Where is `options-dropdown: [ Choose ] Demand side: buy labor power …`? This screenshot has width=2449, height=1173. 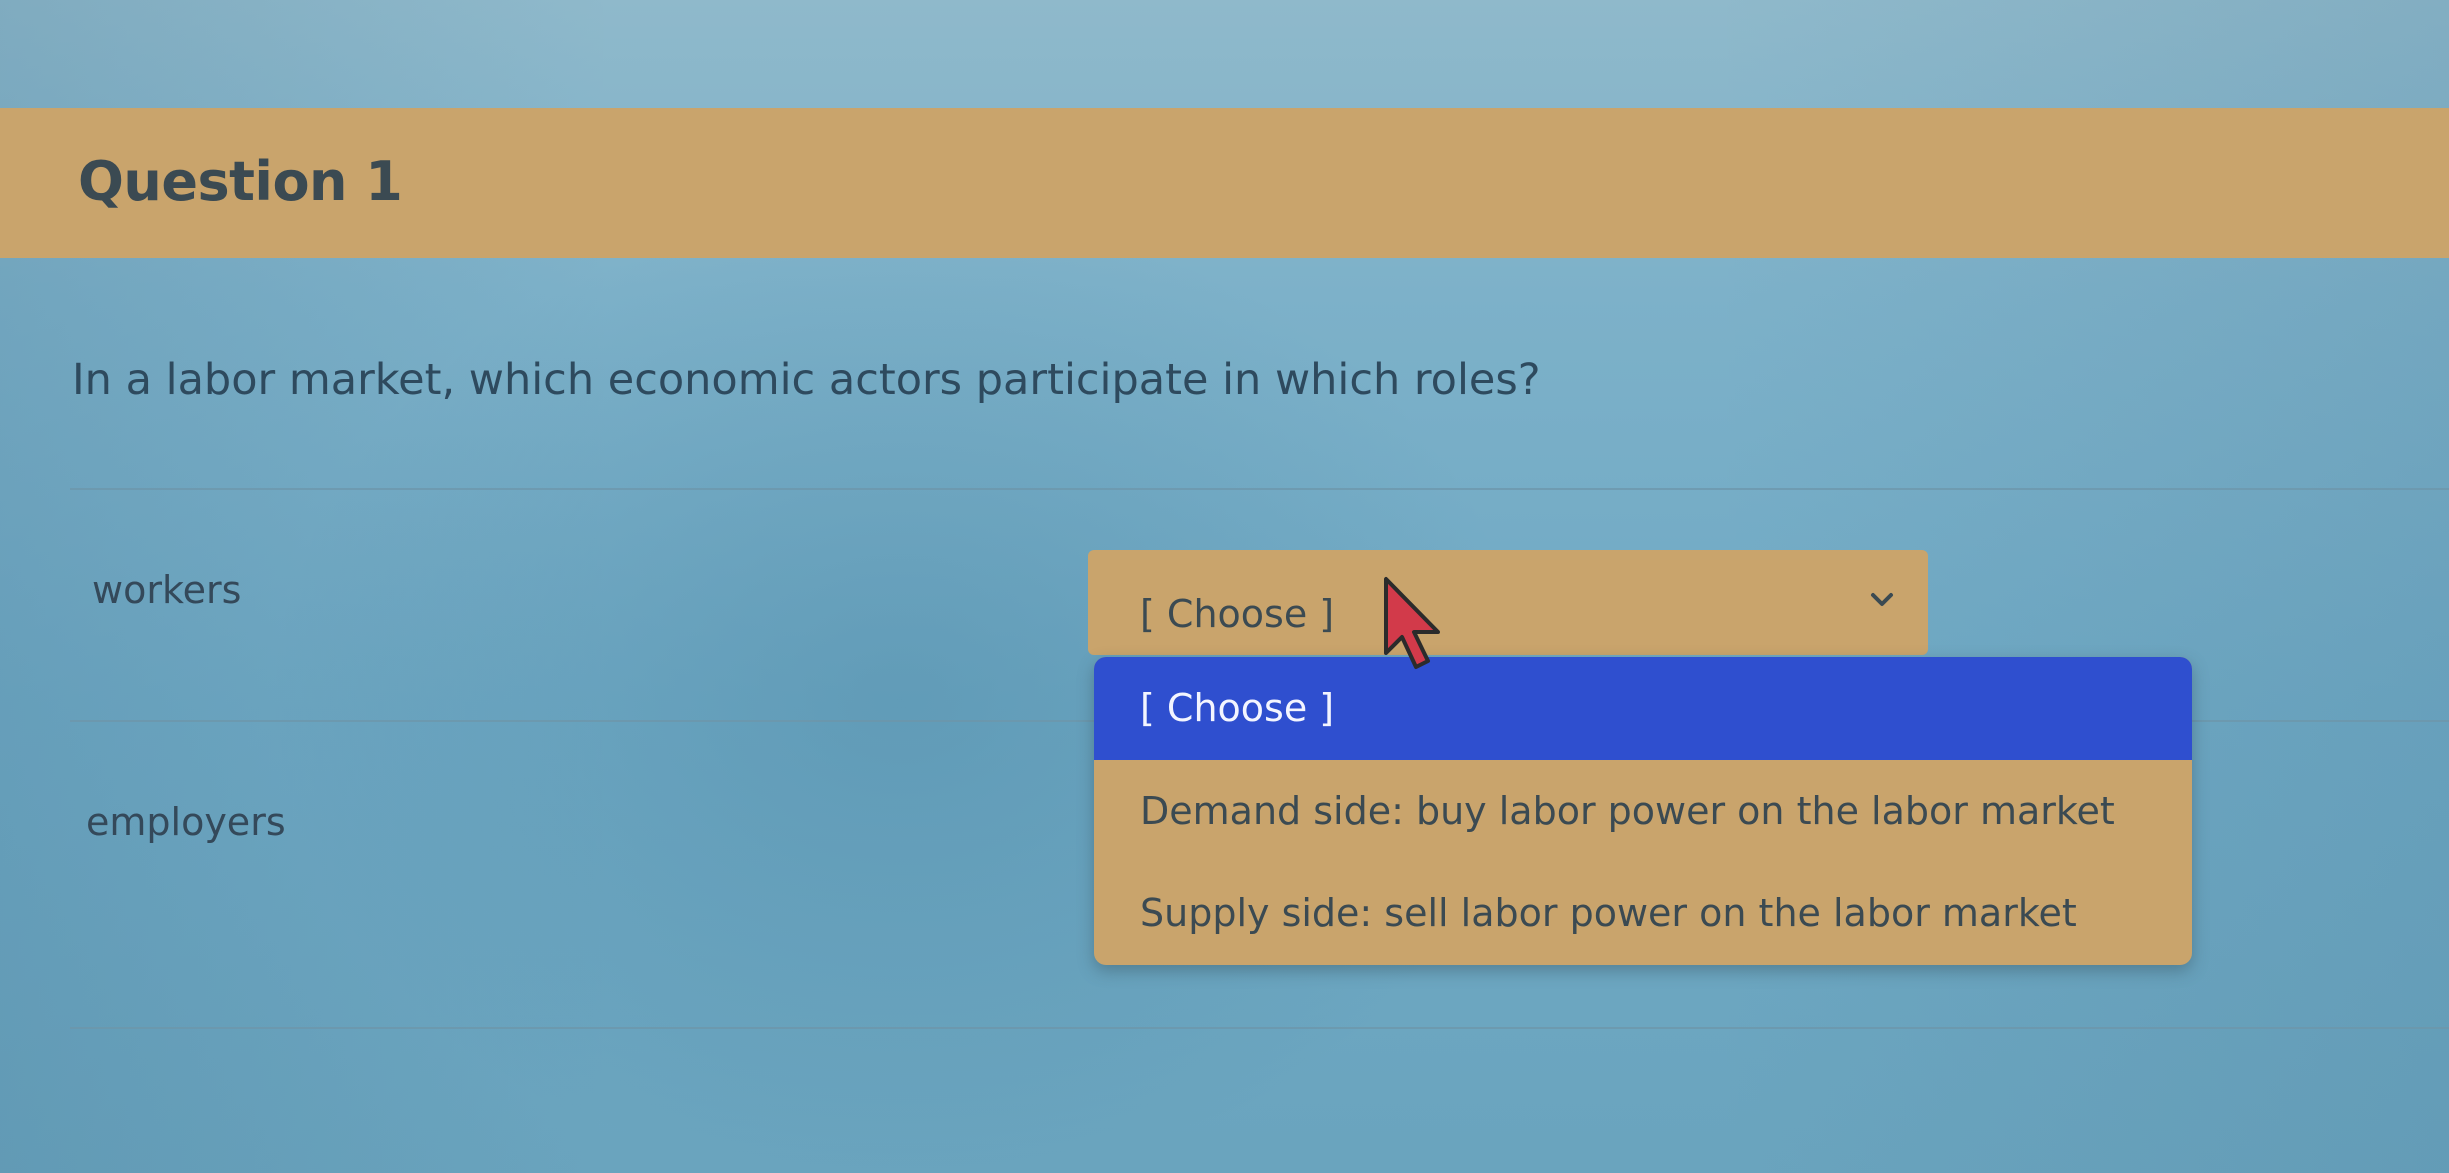 options-dropdown: [ Choose ] Demand side: buy labor power … is located at coordinates (1643, 811).